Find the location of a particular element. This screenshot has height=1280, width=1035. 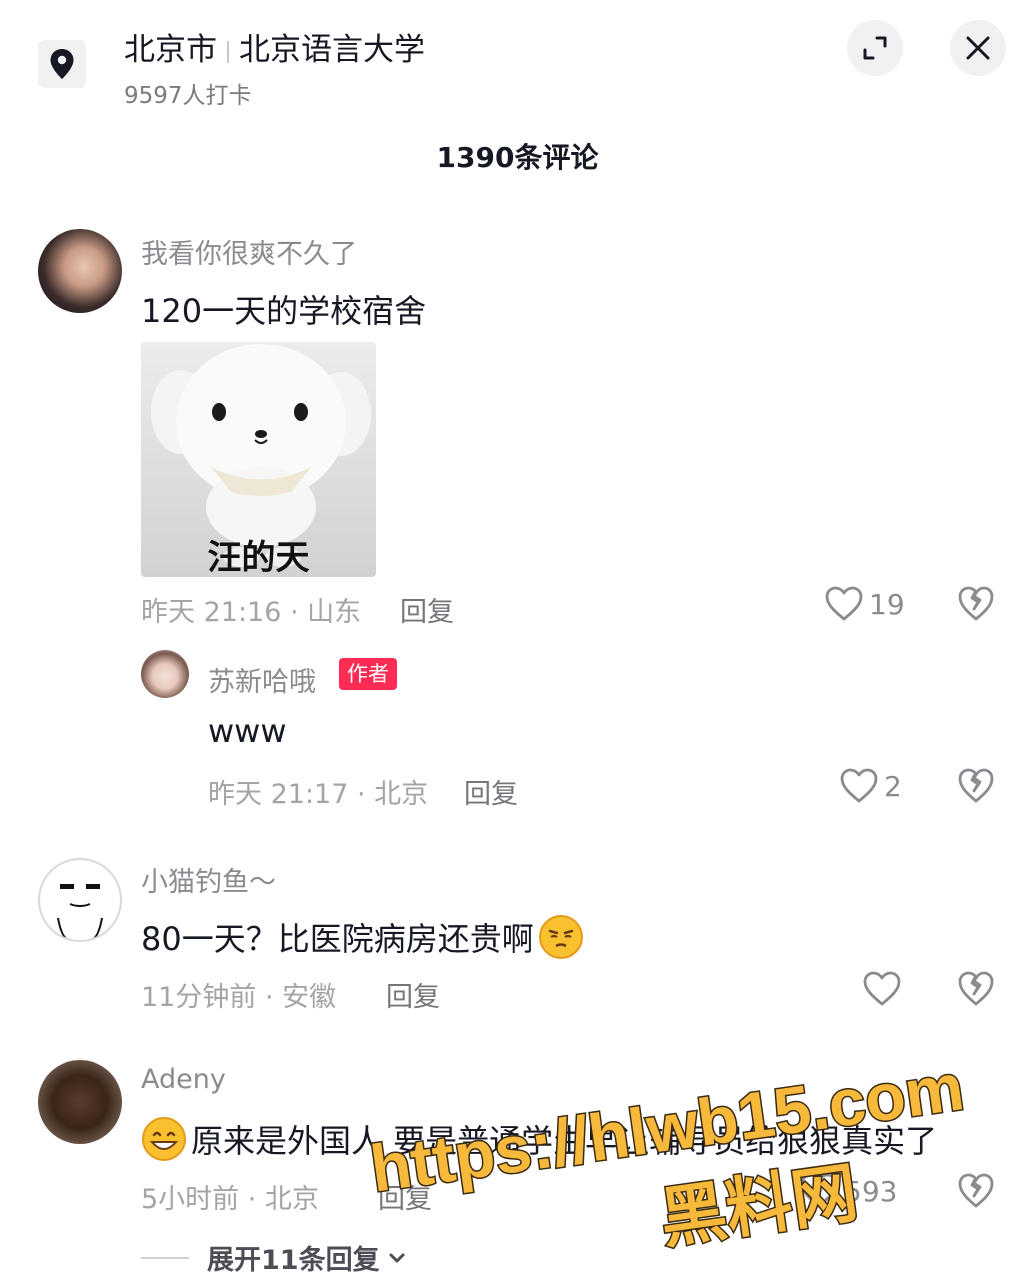

like-button: 593 is located at coordinates (848, 1191).